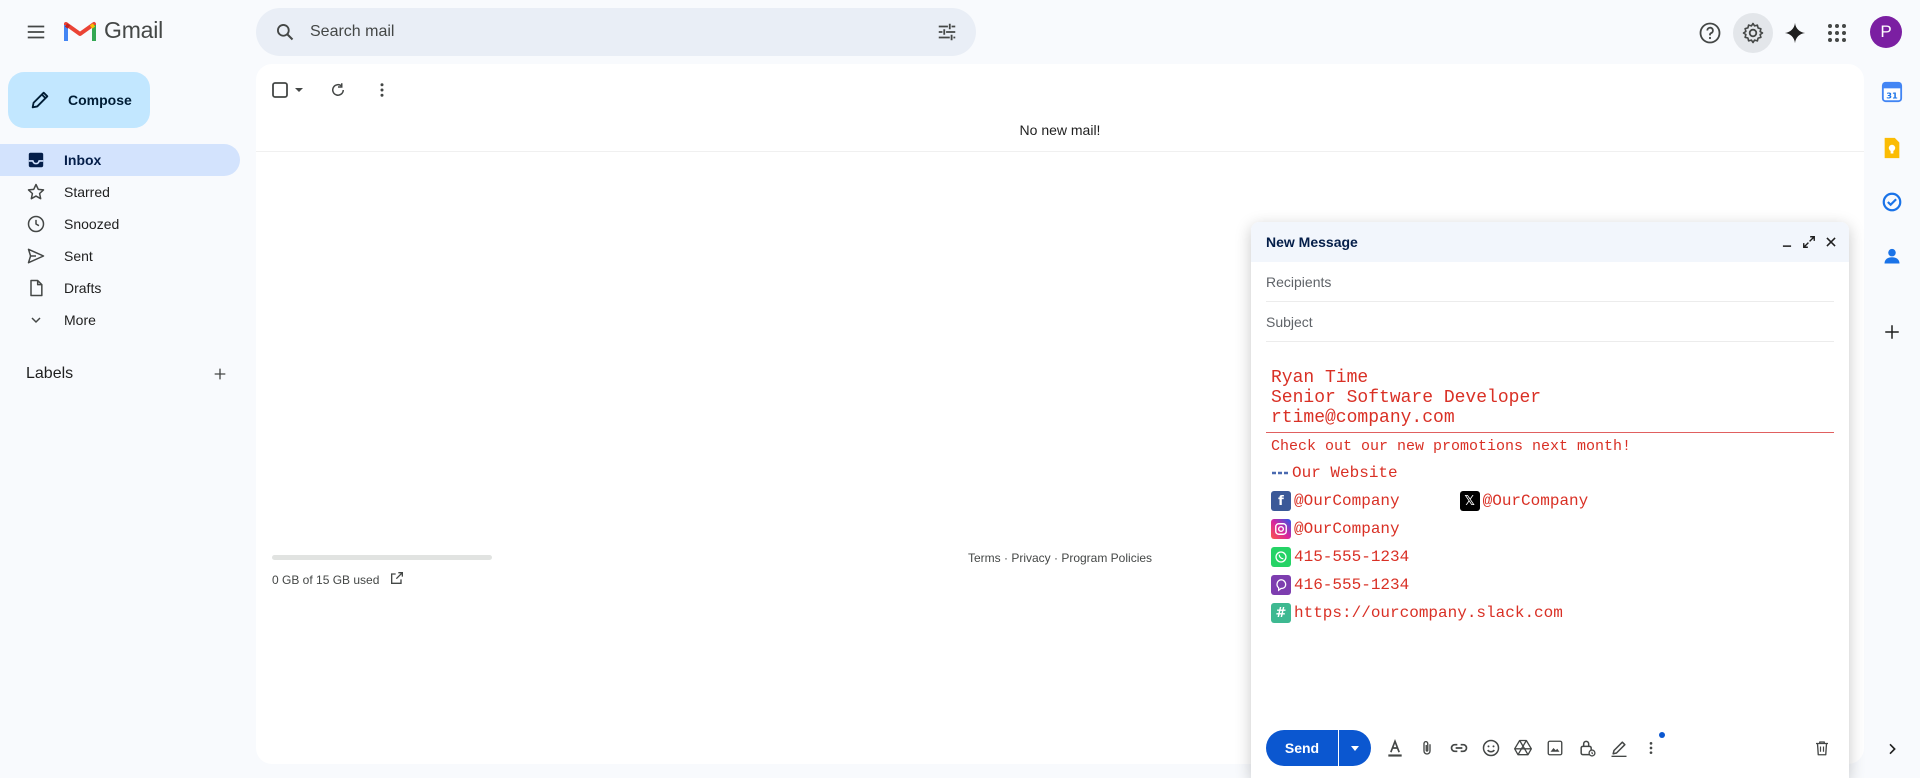 Image resolution: width=1920 pixels, height=778 pixels. I want to click on inbox-icon, so click(36, 160).